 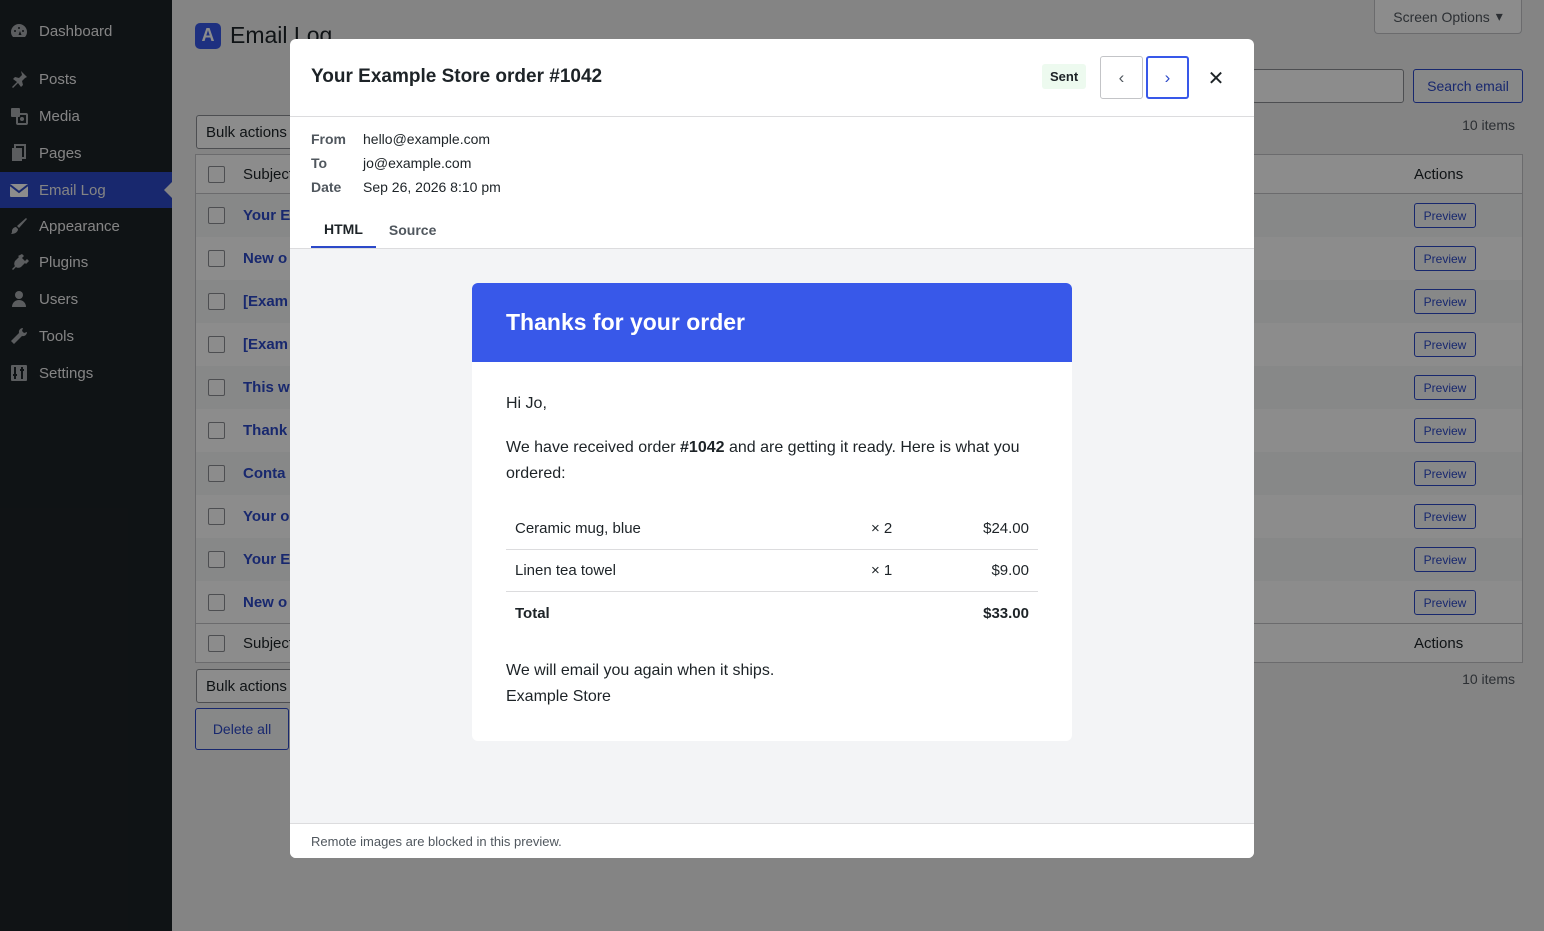 What do you see at coordinates (328, 139) in the screenshot?
I see `meta-from-label: From` at bounding box center [328, 139].